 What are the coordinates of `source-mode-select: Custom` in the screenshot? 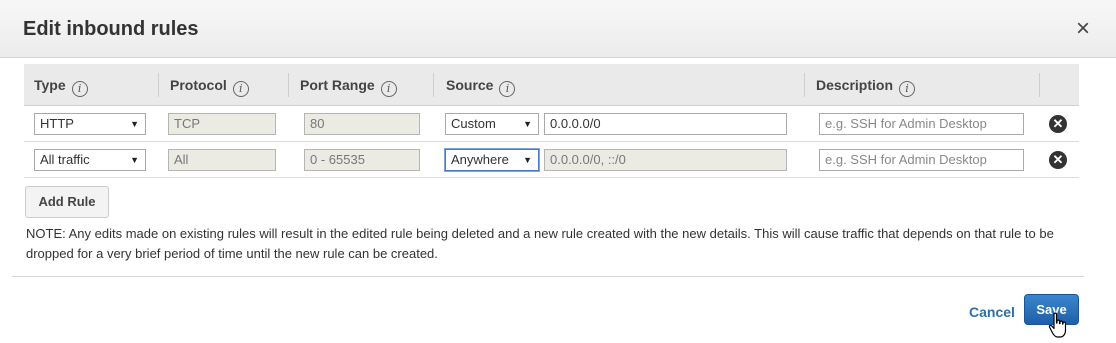 It's located at (492, 124).